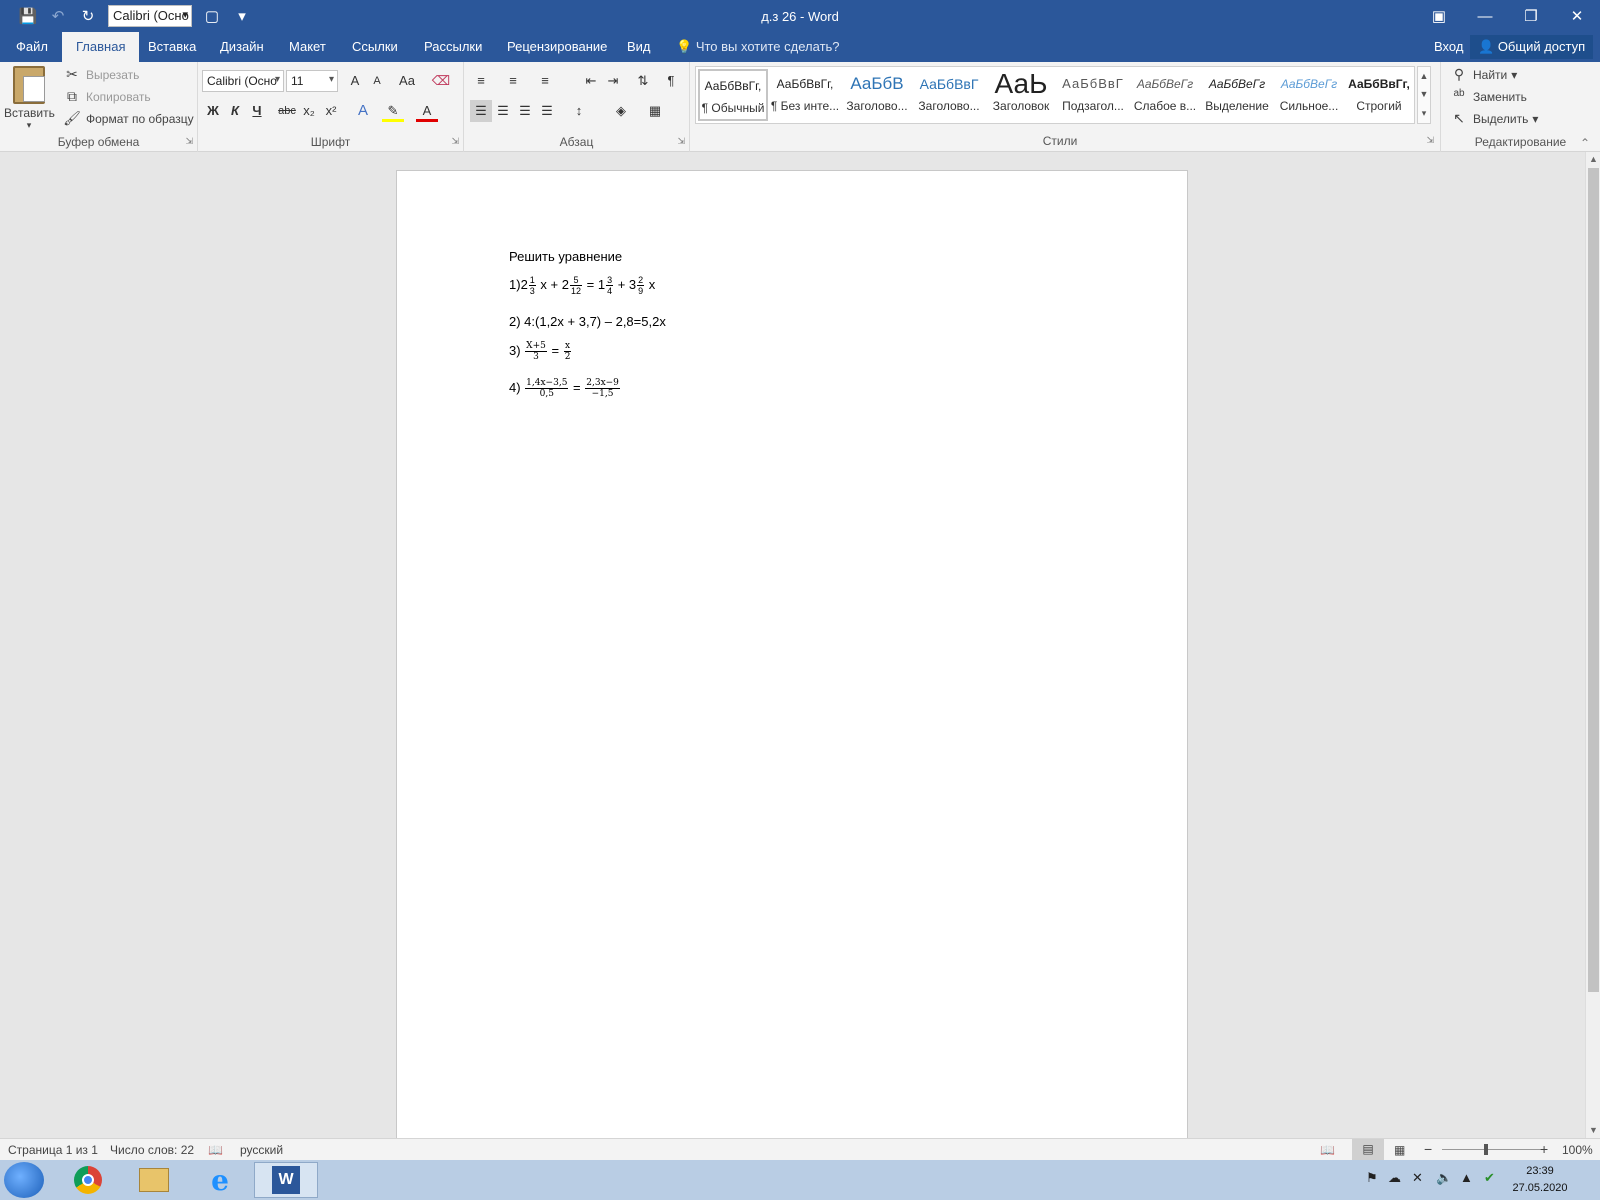 The image size is (1600, 1200). I want to click on zoom-level: 100%, so click(1577, 1150).